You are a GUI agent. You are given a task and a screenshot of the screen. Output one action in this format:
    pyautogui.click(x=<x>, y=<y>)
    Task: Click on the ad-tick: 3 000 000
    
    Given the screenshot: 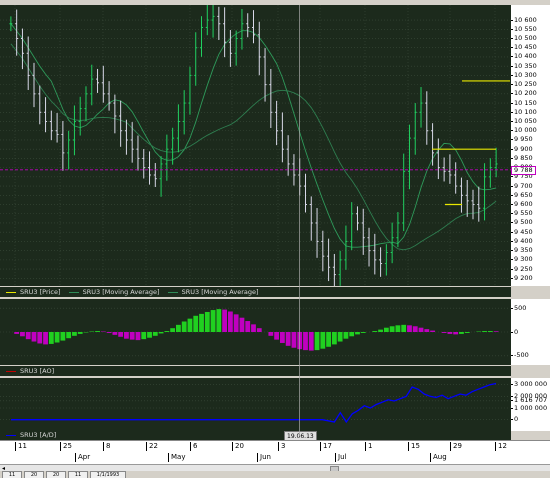 What is the action you would take?
    pyautogui.click(x=529, y=384)
    